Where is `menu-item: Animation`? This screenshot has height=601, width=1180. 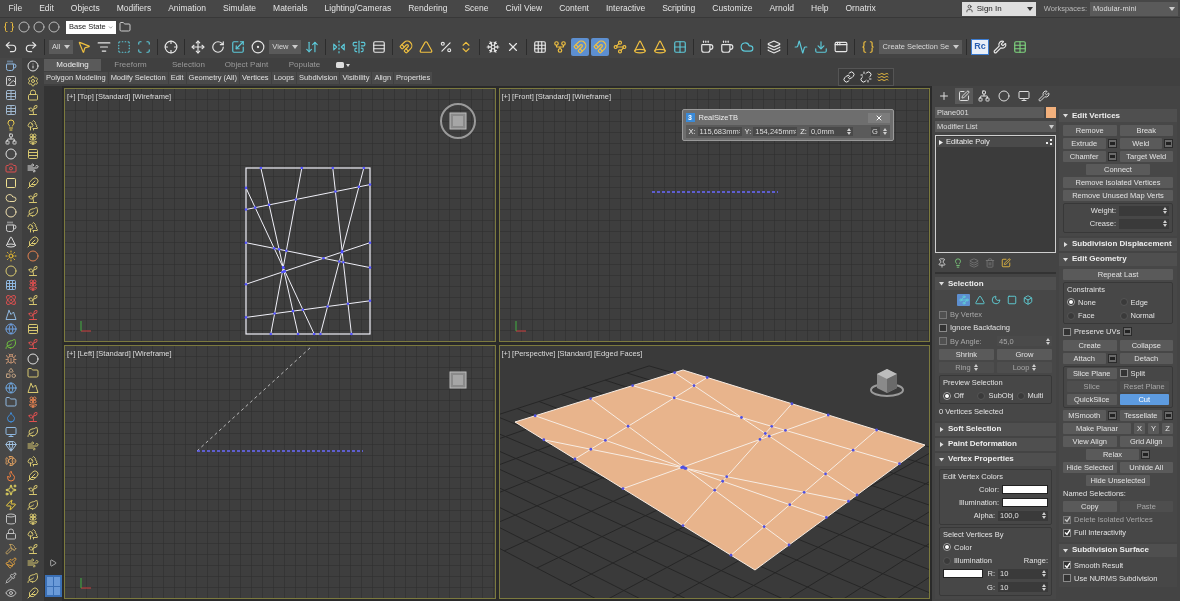
menu-item: Animation is located at coordinates (187, 8).